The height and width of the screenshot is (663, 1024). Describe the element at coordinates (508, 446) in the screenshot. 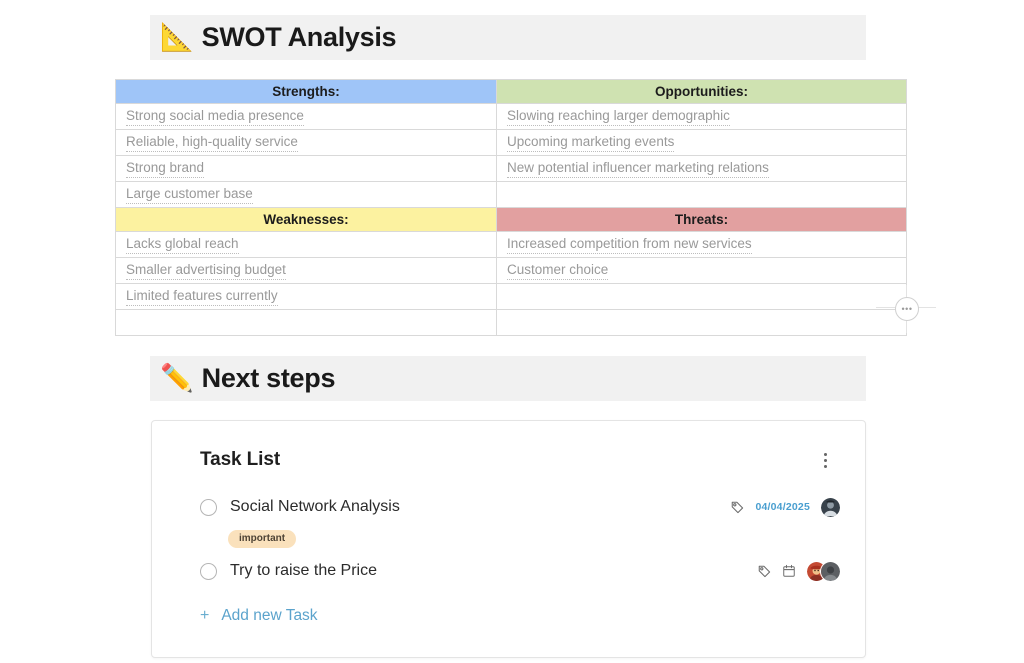

I see `task-card-header: Task List` at that location.